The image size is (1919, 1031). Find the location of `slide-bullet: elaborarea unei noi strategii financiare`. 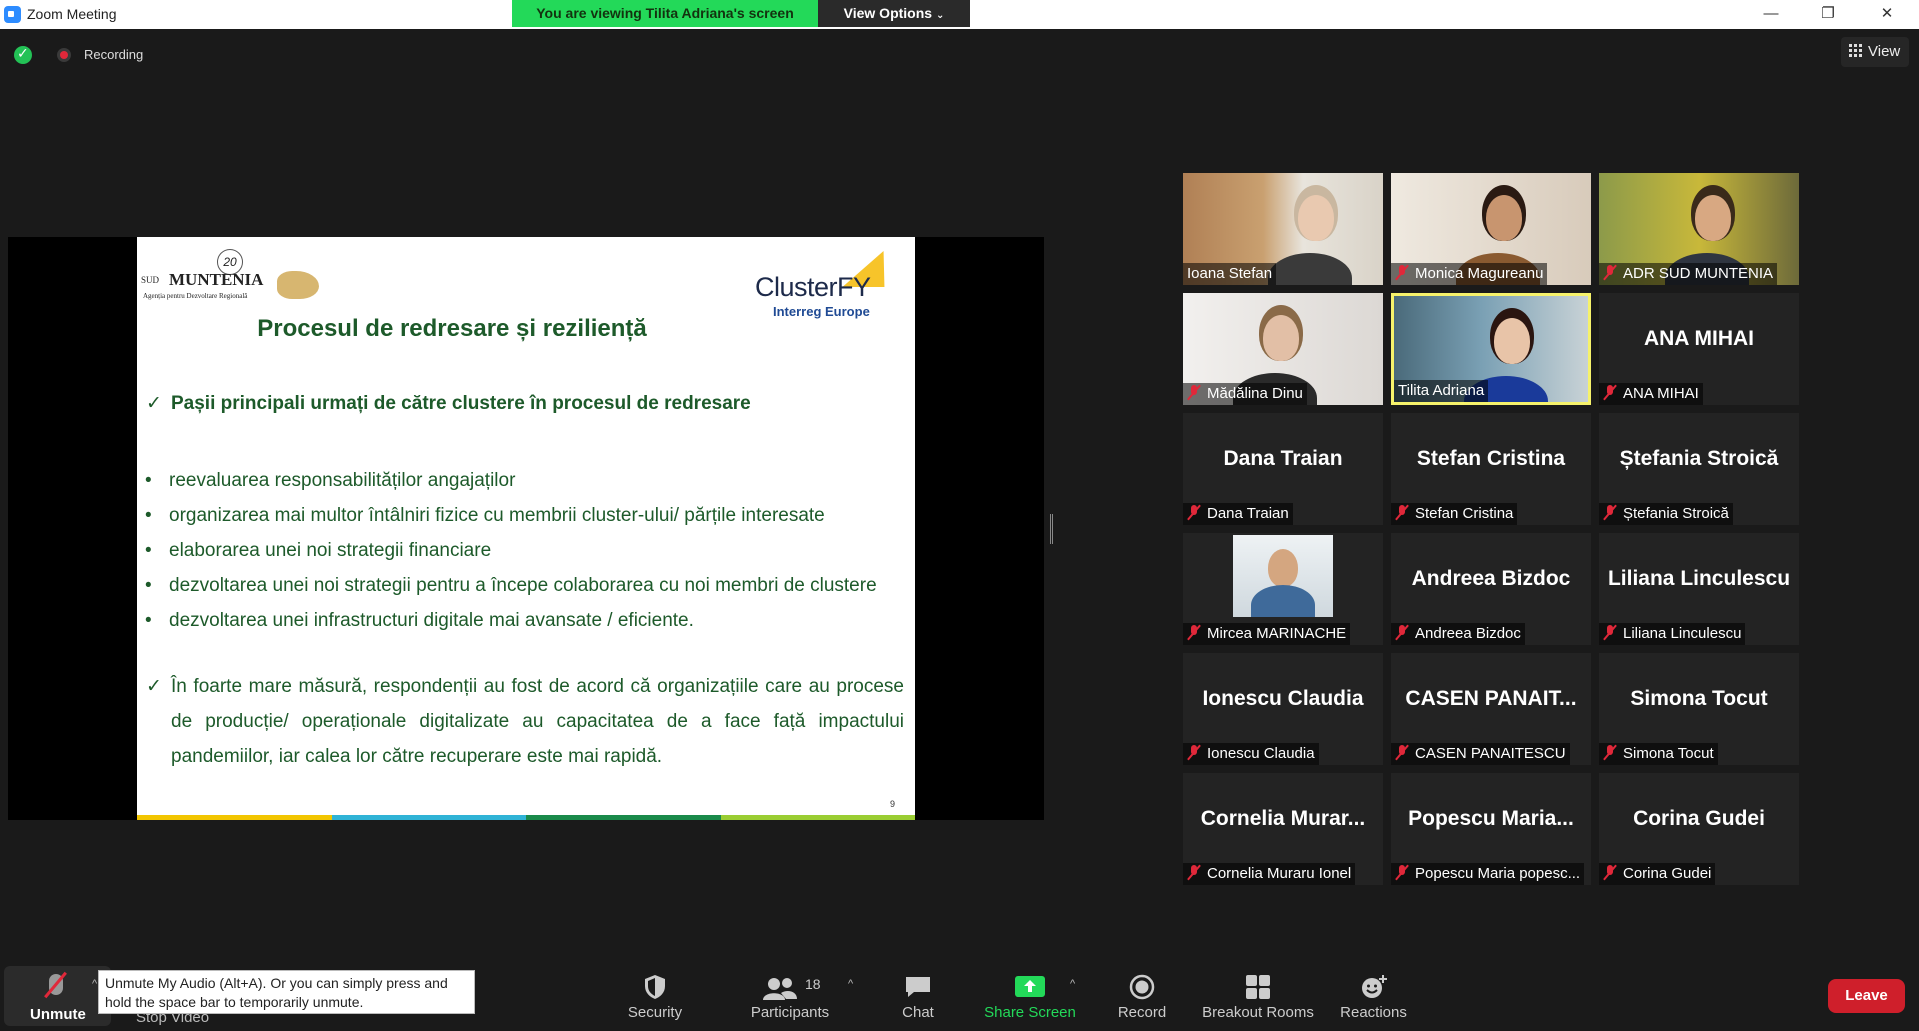

slide-bullet: elaborarea unei noi strategii financiare is located at coordinates (525, 550).